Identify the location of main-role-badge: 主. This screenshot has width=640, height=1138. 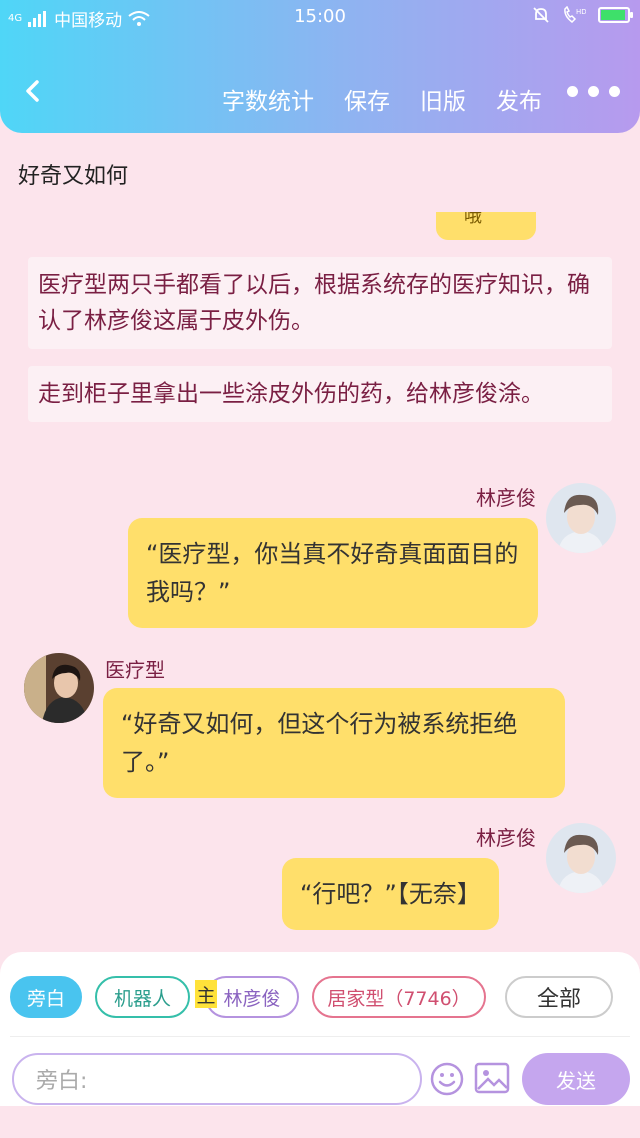
(206, 994).